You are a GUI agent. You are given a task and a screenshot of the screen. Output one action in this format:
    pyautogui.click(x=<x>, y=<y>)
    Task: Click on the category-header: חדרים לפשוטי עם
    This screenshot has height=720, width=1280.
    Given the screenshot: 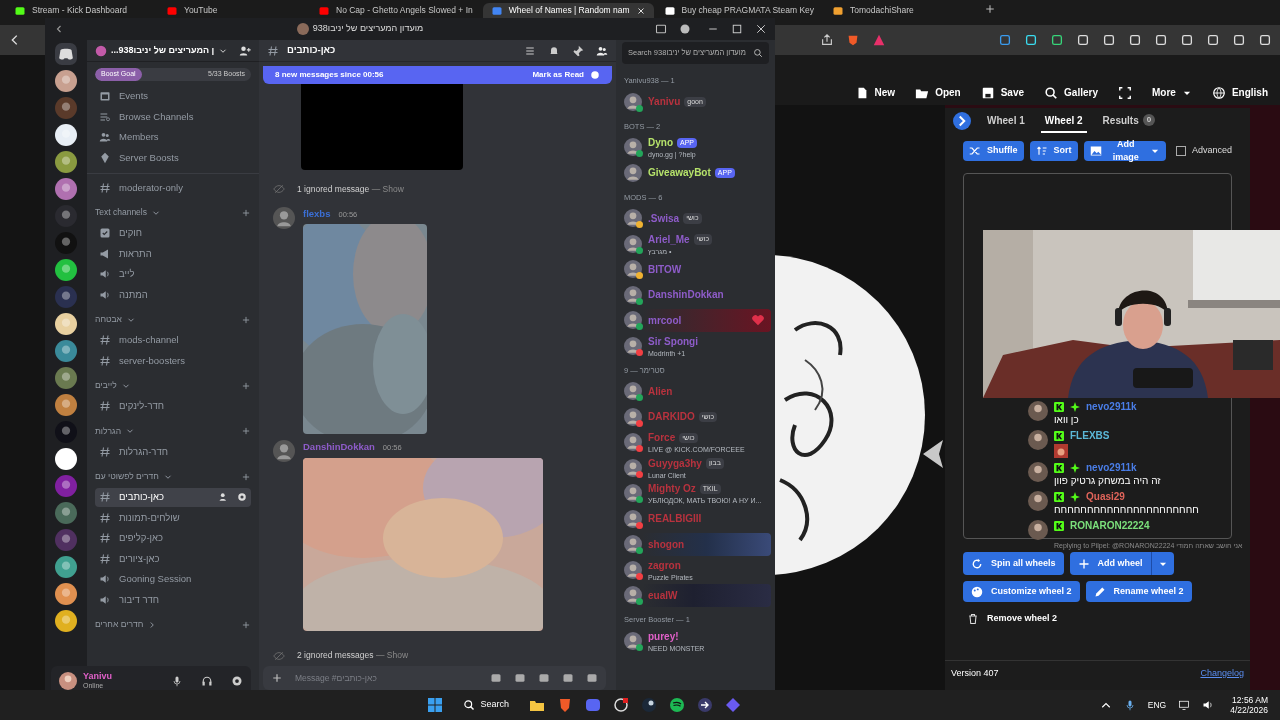 What is the action you would take?
    pyautogui.click(x=134, y=476)
    